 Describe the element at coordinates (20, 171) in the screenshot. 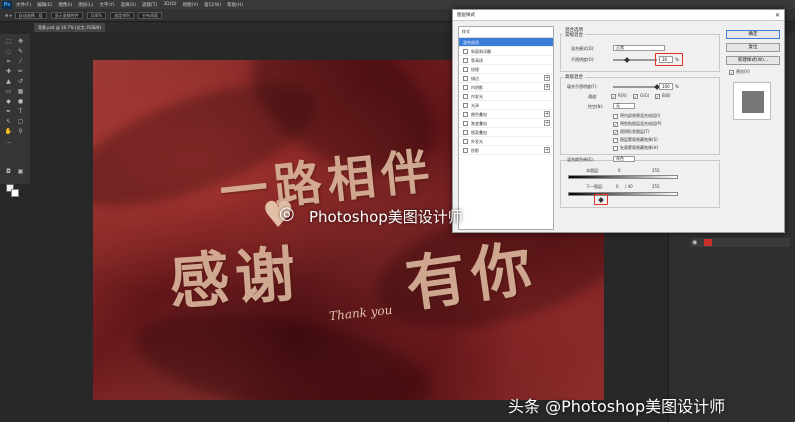

I see `screen-mode-icon: ▣` at that location.